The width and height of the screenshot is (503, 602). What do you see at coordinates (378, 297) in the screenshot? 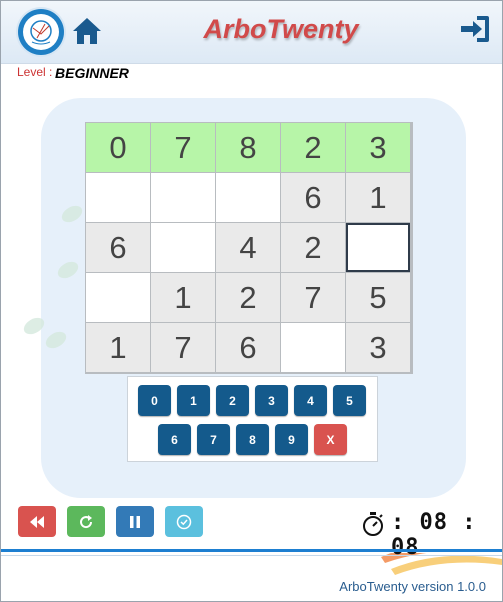
I see `grid-cell: 5` at bounding box center [378, 297].